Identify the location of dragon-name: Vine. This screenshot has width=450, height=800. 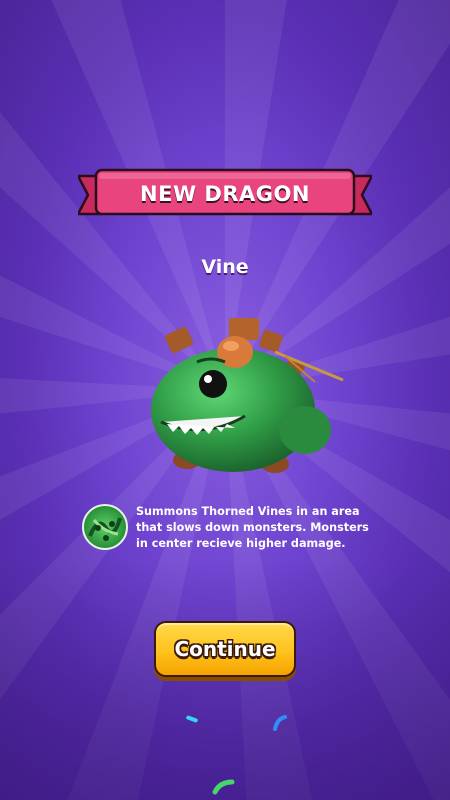
(225, 267).